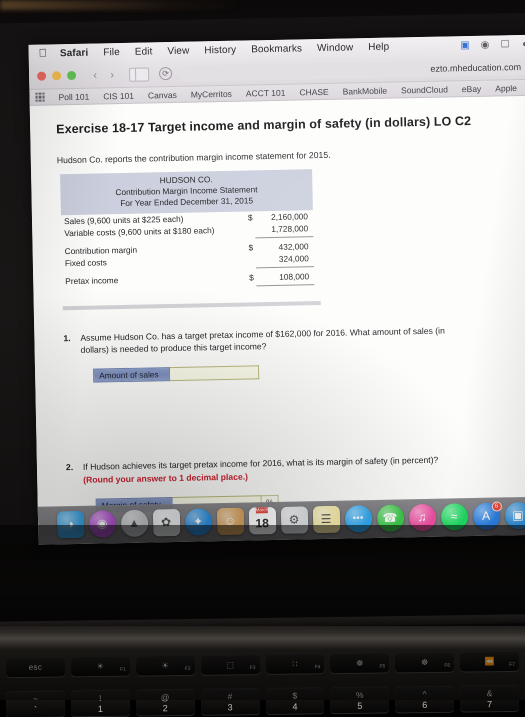 This screenshot has height=717, width=525. Describe the element at coordinates (378, 47) in the screenshot. I see `menu-item-help: Help` at that location.